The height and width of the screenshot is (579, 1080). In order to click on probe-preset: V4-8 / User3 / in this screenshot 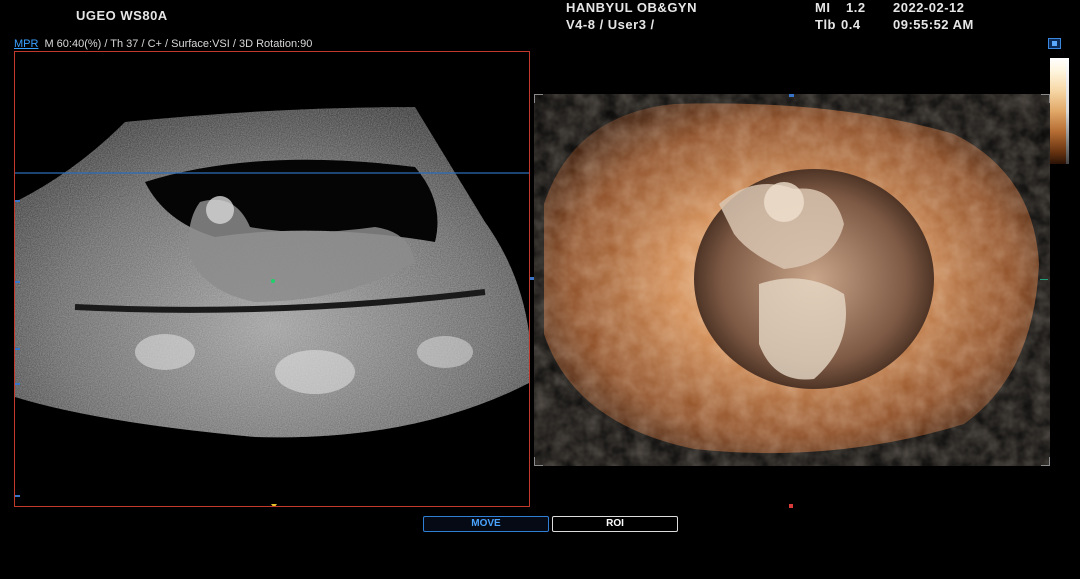, I will do `click(610, 24)`.